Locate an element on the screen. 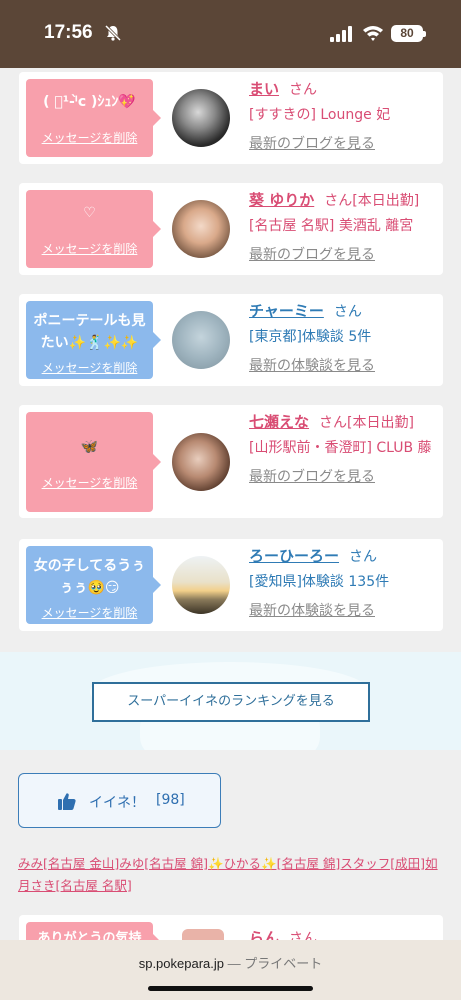 This screenshot has height=1000, width=461. sender-info: 七瀬えな さん[本日出勤] [山形駅前・香澄町] CLUB 藤 最新のブログを見る is located at coordinates (345, 449).